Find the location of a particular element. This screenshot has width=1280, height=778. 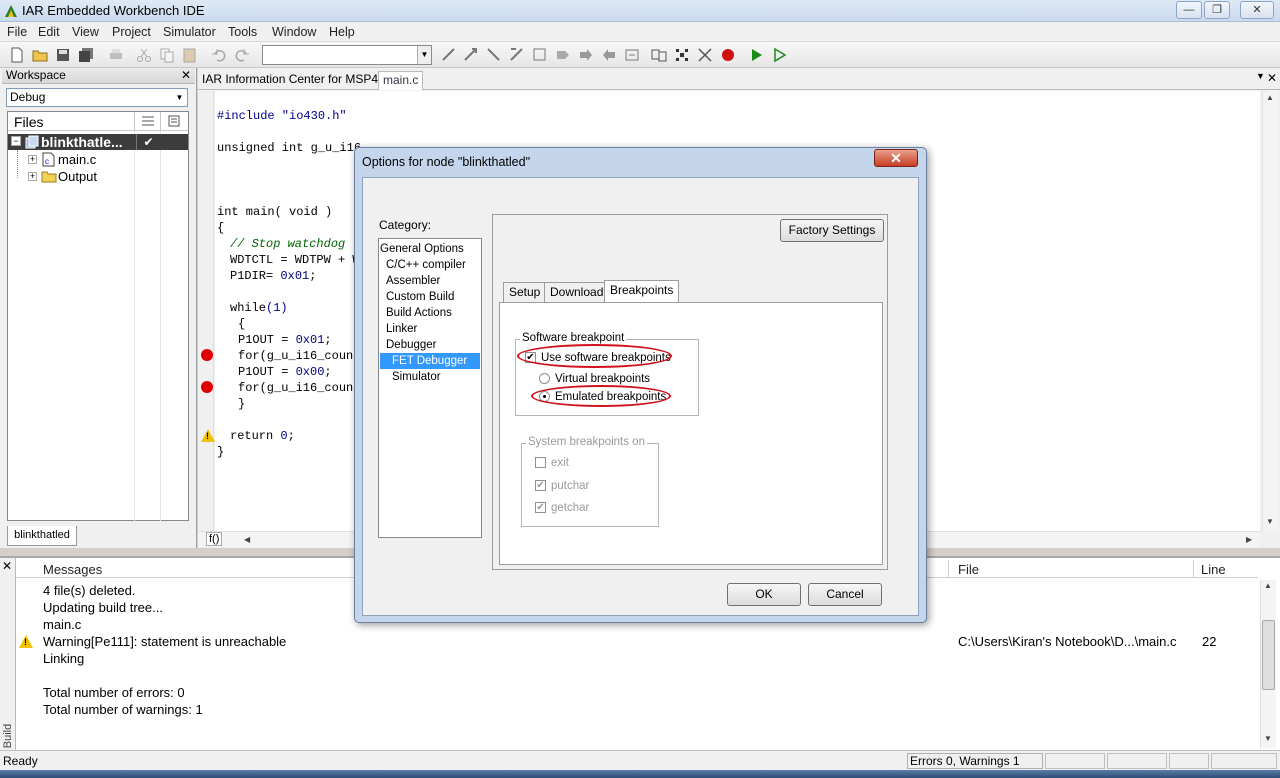

menu-simulator: Simulator is located at coordinates (189, 32).